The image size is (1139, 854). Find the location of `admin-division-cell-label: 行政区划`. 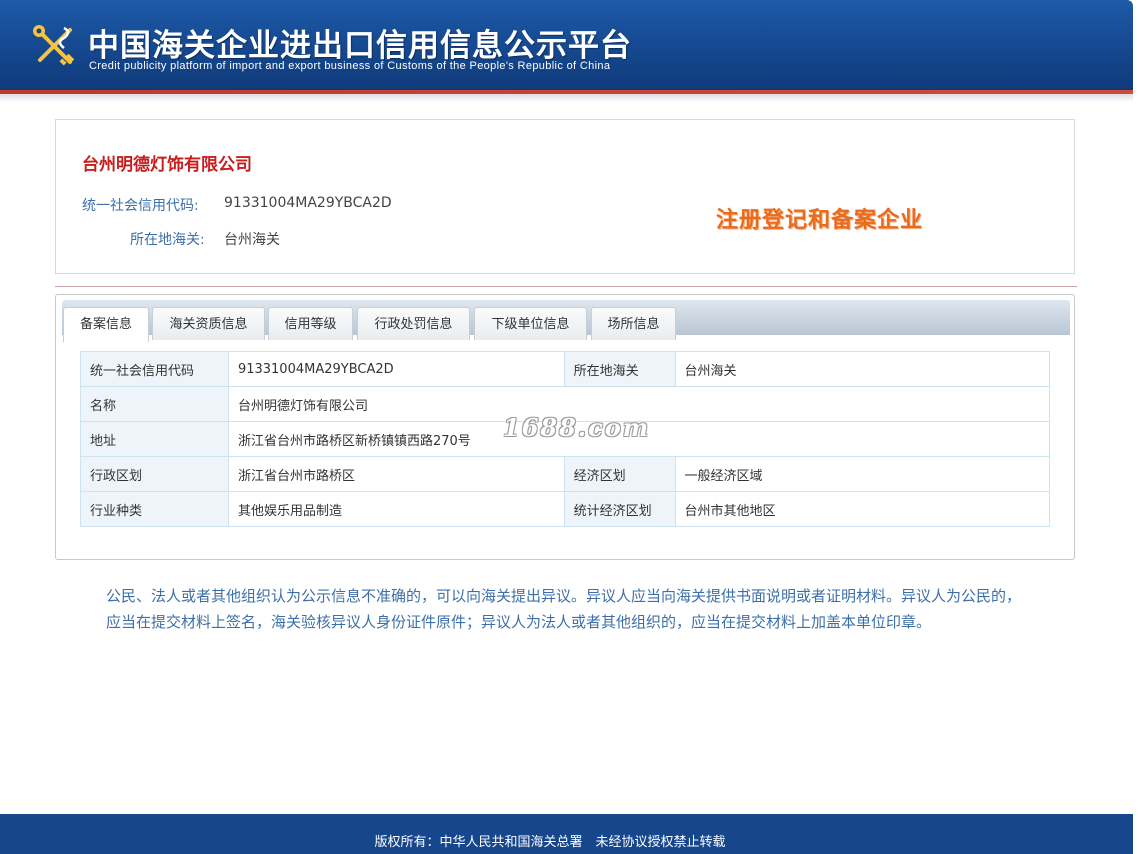

admin-division-cell-label: 行政区划 is located at coordinates (154, 474).